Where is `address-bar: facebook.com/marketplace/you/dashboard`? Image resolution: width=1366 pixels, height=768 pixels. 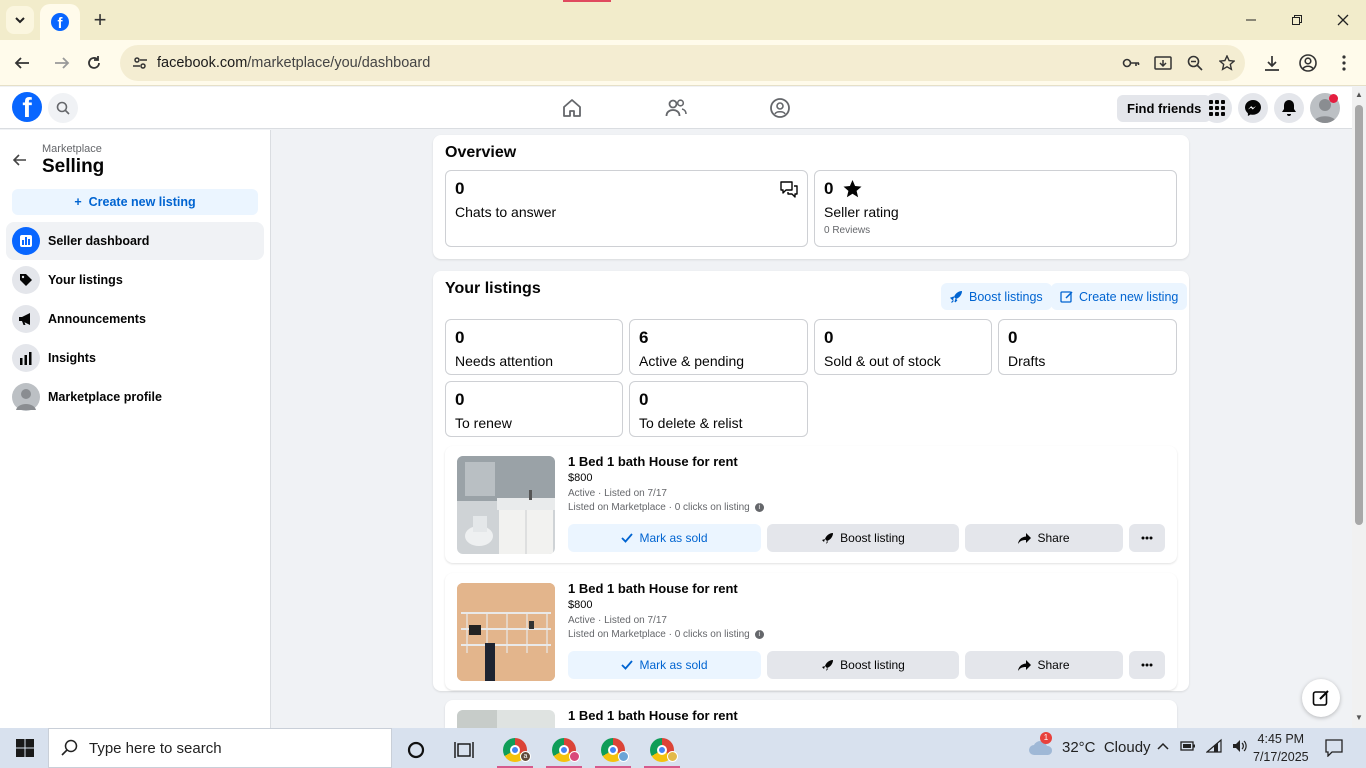
address-bar: facebook.com/marketplace/you/dashboard is located at coordinates (682, 63).